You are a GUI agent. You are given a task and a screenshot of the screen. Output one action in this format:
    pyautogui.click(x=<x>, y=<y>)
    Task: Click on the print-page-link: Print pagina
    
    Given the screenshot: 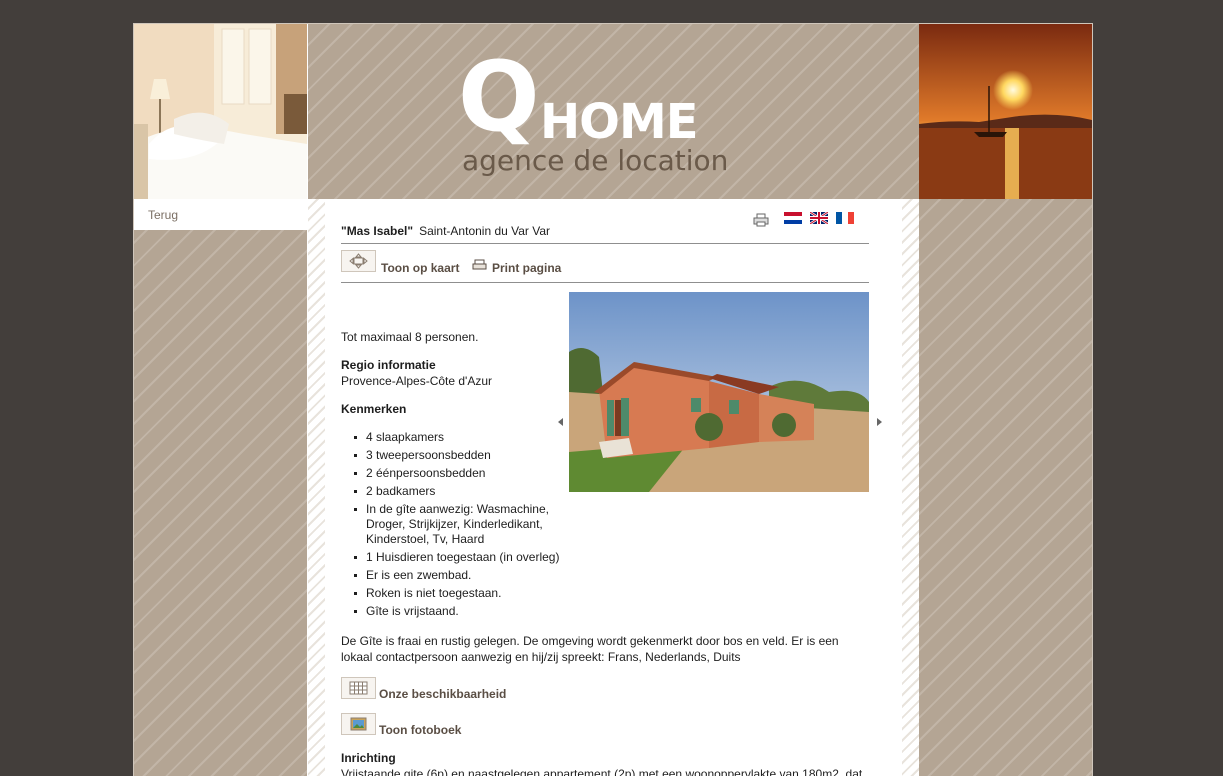 What is the action you would take?
    pyautogui.click(x=526, y=268)
    